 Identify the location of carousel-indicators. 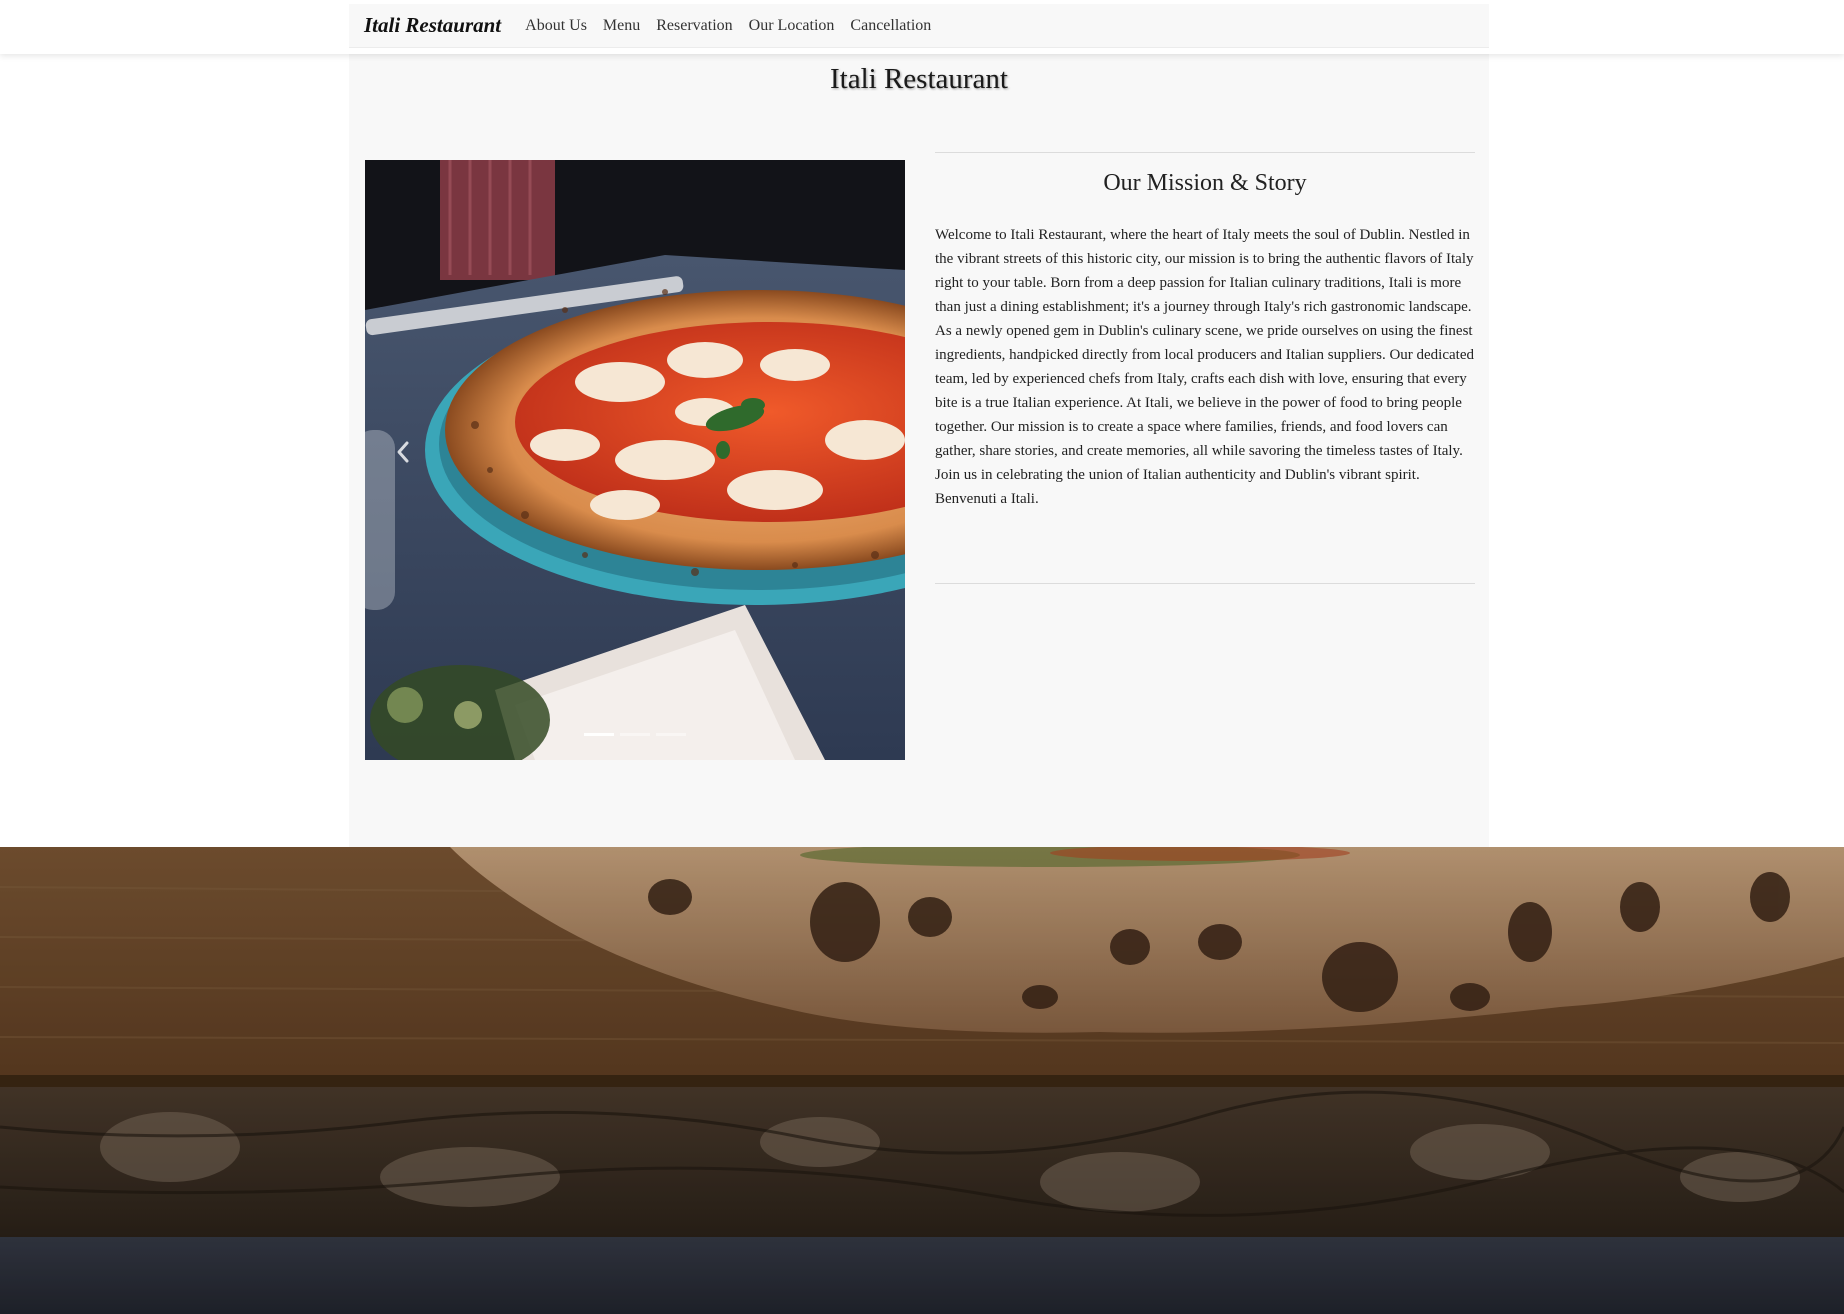
(635, 734).